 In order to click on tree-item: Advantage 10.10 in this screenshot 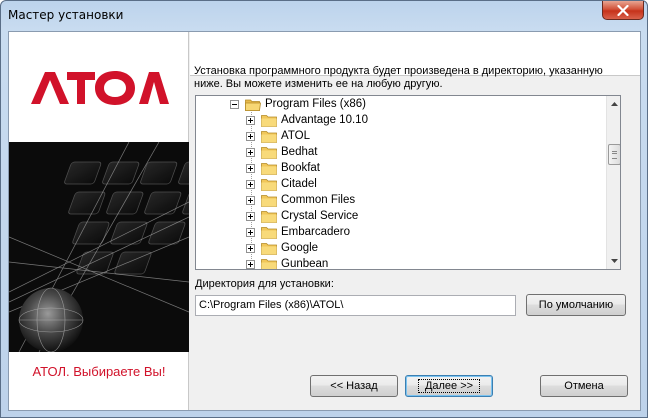, I will do `click(307, 120)`.